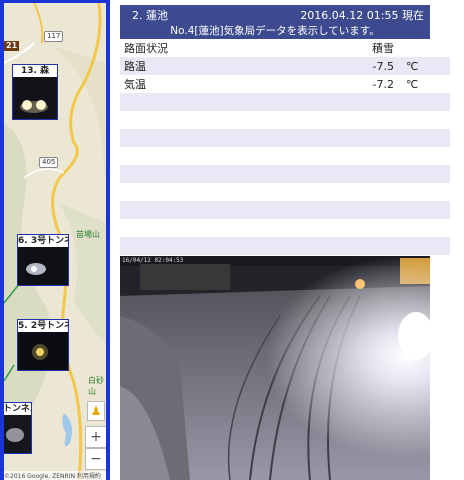  I want to click on route-badge: 405, so click(49, 162).